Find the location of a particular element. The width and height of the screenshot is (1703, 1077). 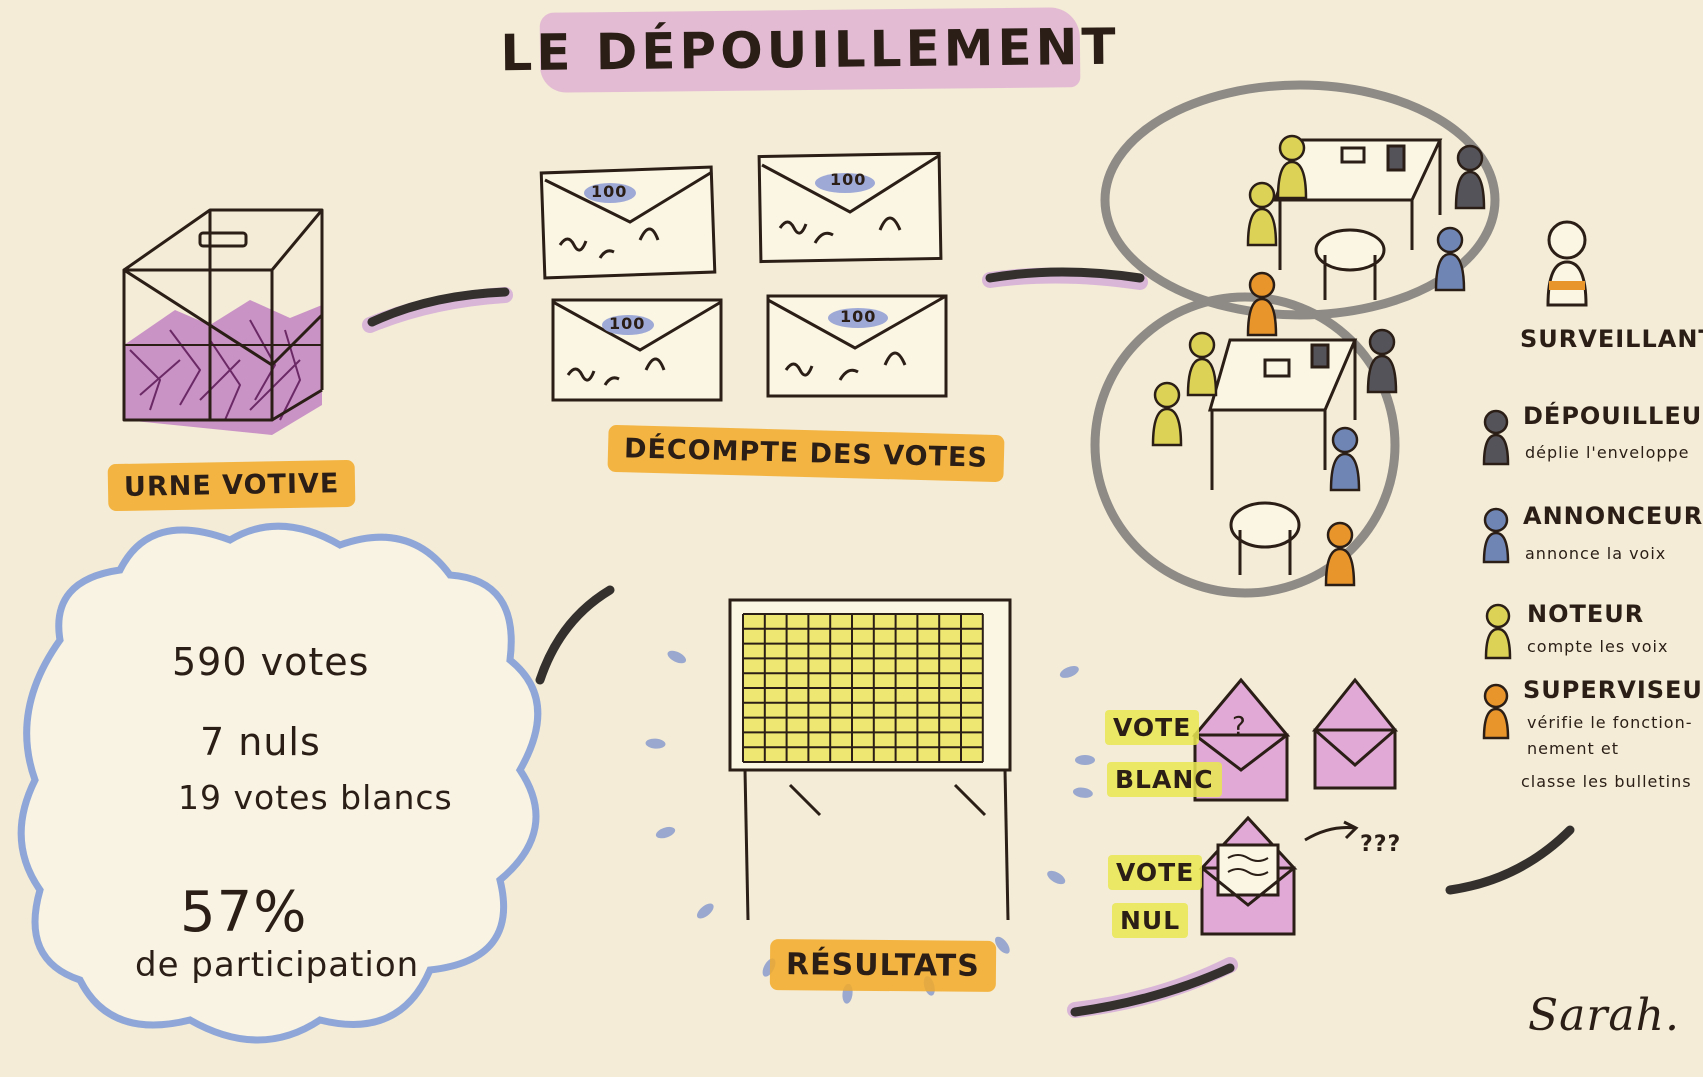

vote-nul-question-marks: ??? is located at coordinates (1381, 844).